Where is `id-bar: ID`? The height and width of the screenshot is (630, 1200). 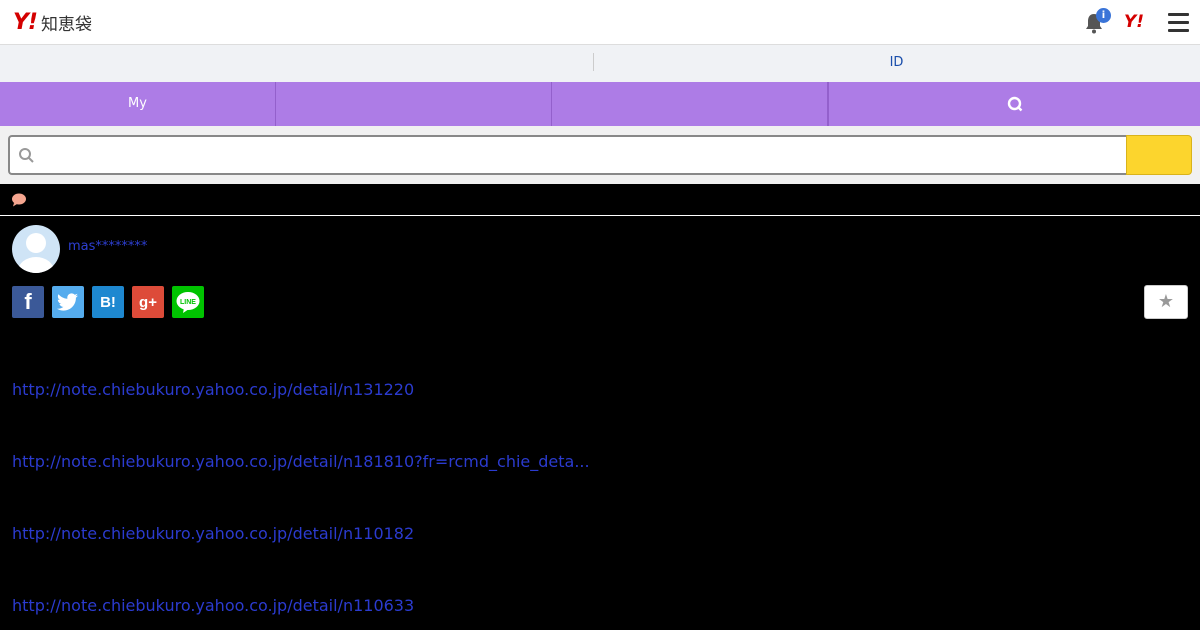
id-bar: ID is located at coordinates (600, 63).